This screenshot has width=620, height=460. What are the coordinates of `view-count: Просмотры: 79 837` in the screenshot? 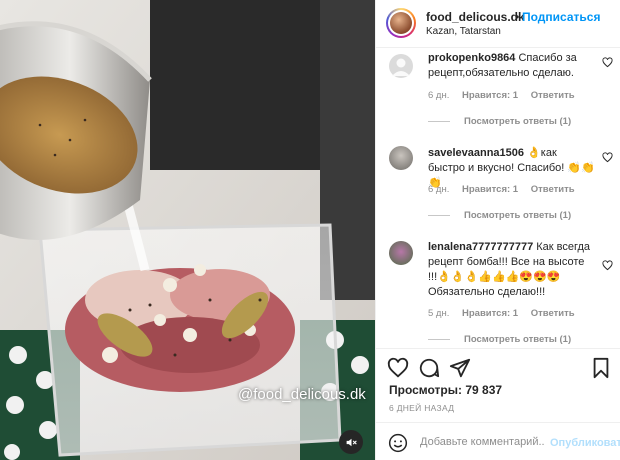 It's located at (445, 390).